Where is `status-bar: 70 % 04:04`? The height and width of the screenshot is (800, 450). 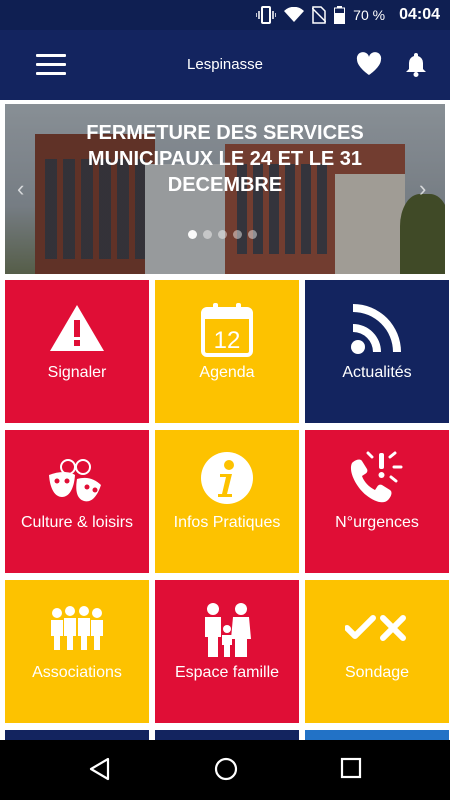 status-bar: 70 % 04:04 is located at coordinates (225, 15).